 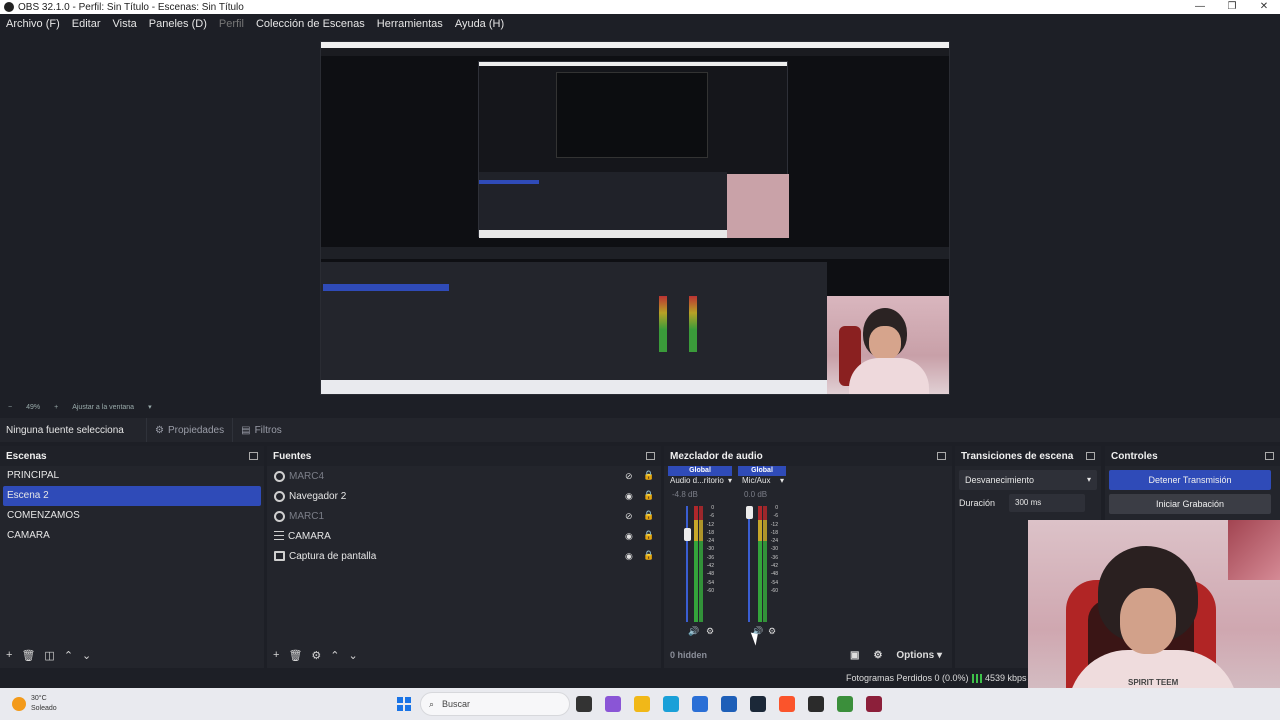 What do you see at coordinates (33, 24) in the screenshot?
I see `menu-archivo: Archivo (F)` at bounding box center [33, 24].